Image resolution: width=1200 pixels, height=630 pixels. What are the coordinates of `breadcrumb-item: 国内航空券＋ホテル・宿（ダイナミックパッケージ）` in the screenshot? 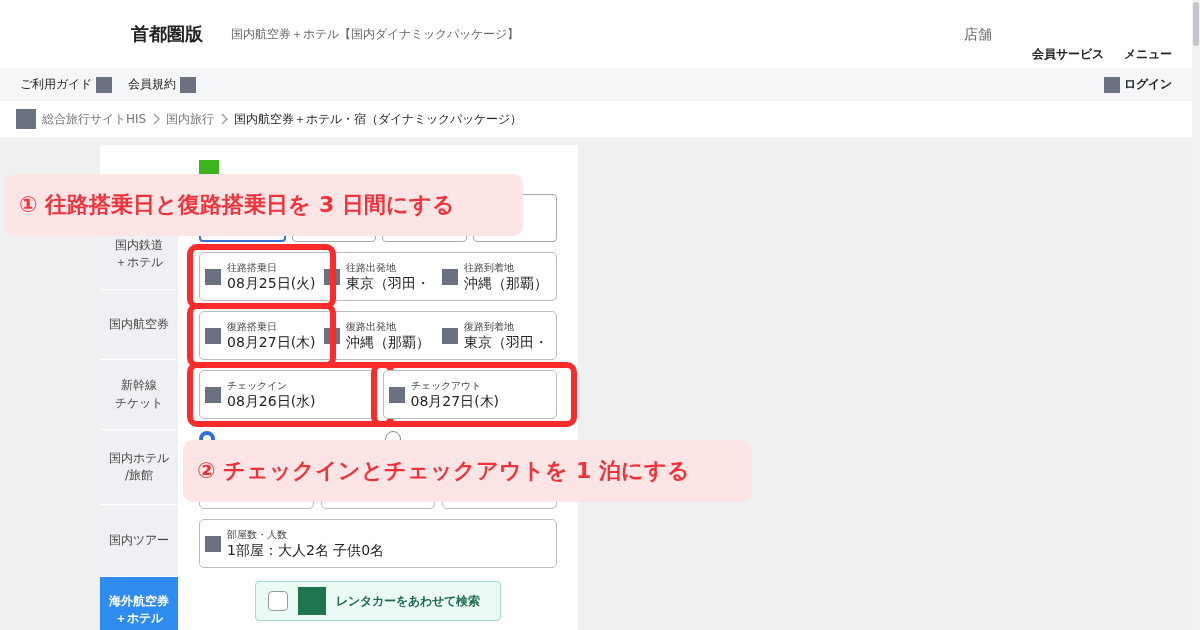 It's located at (378, 119).